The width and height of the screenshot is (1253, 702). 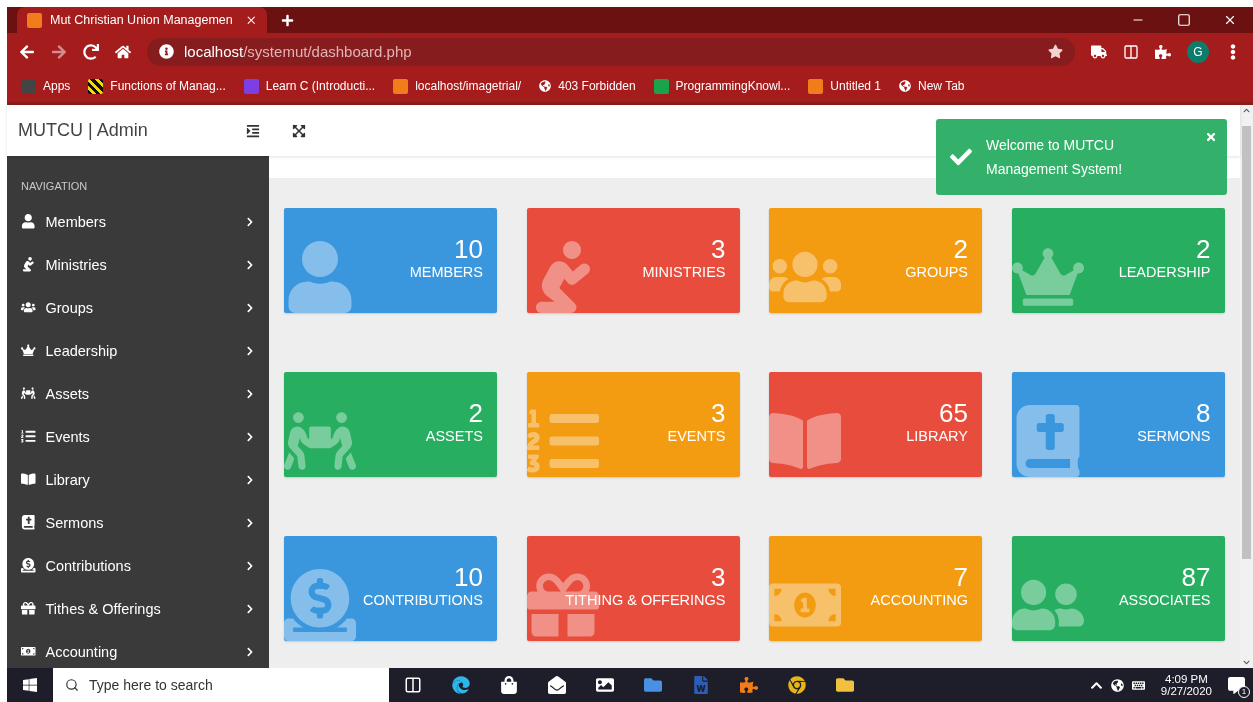 What do you see at coordinates (138, 565) in the screenshot?
I see `nav-item: Contributions` at bounding box center [138, 565].